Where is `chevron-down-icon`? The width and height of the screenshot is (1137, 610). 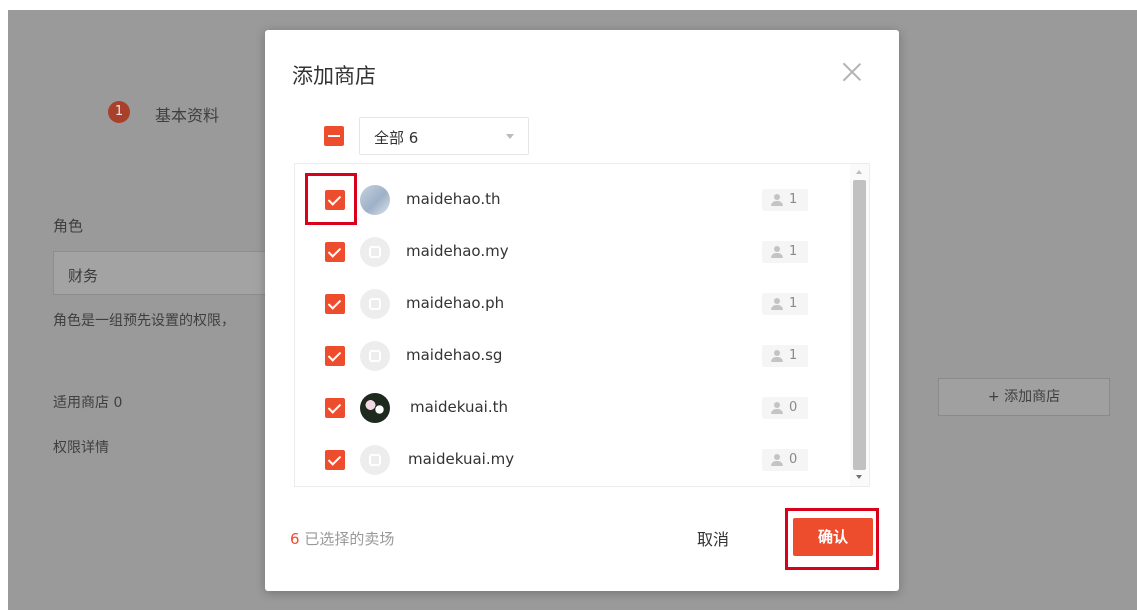
chevron-down-icon is located at coordinates (510, 136).